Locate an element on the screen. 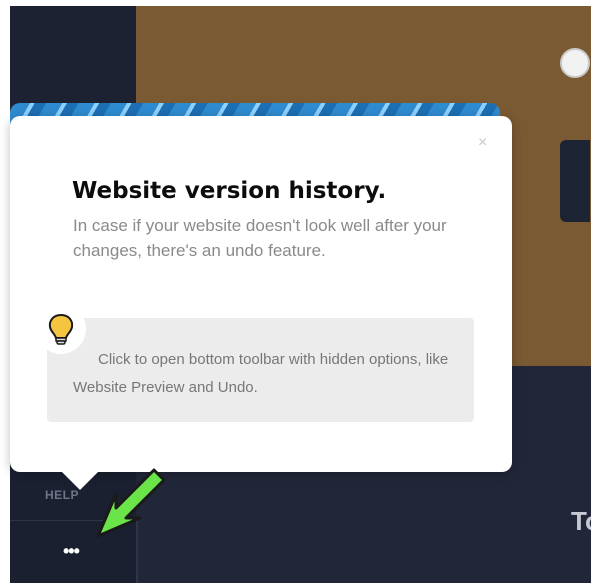  section-heading: To is located at coordinates (581, 521).